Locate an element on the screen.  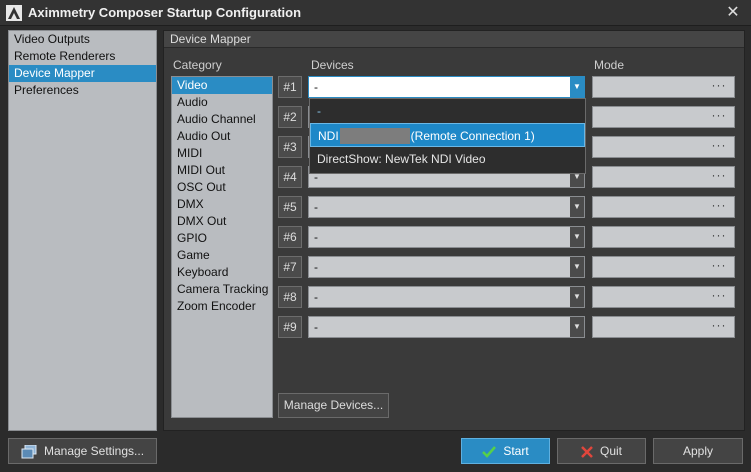
checkmark-icon is located at coordinates (489, 451).